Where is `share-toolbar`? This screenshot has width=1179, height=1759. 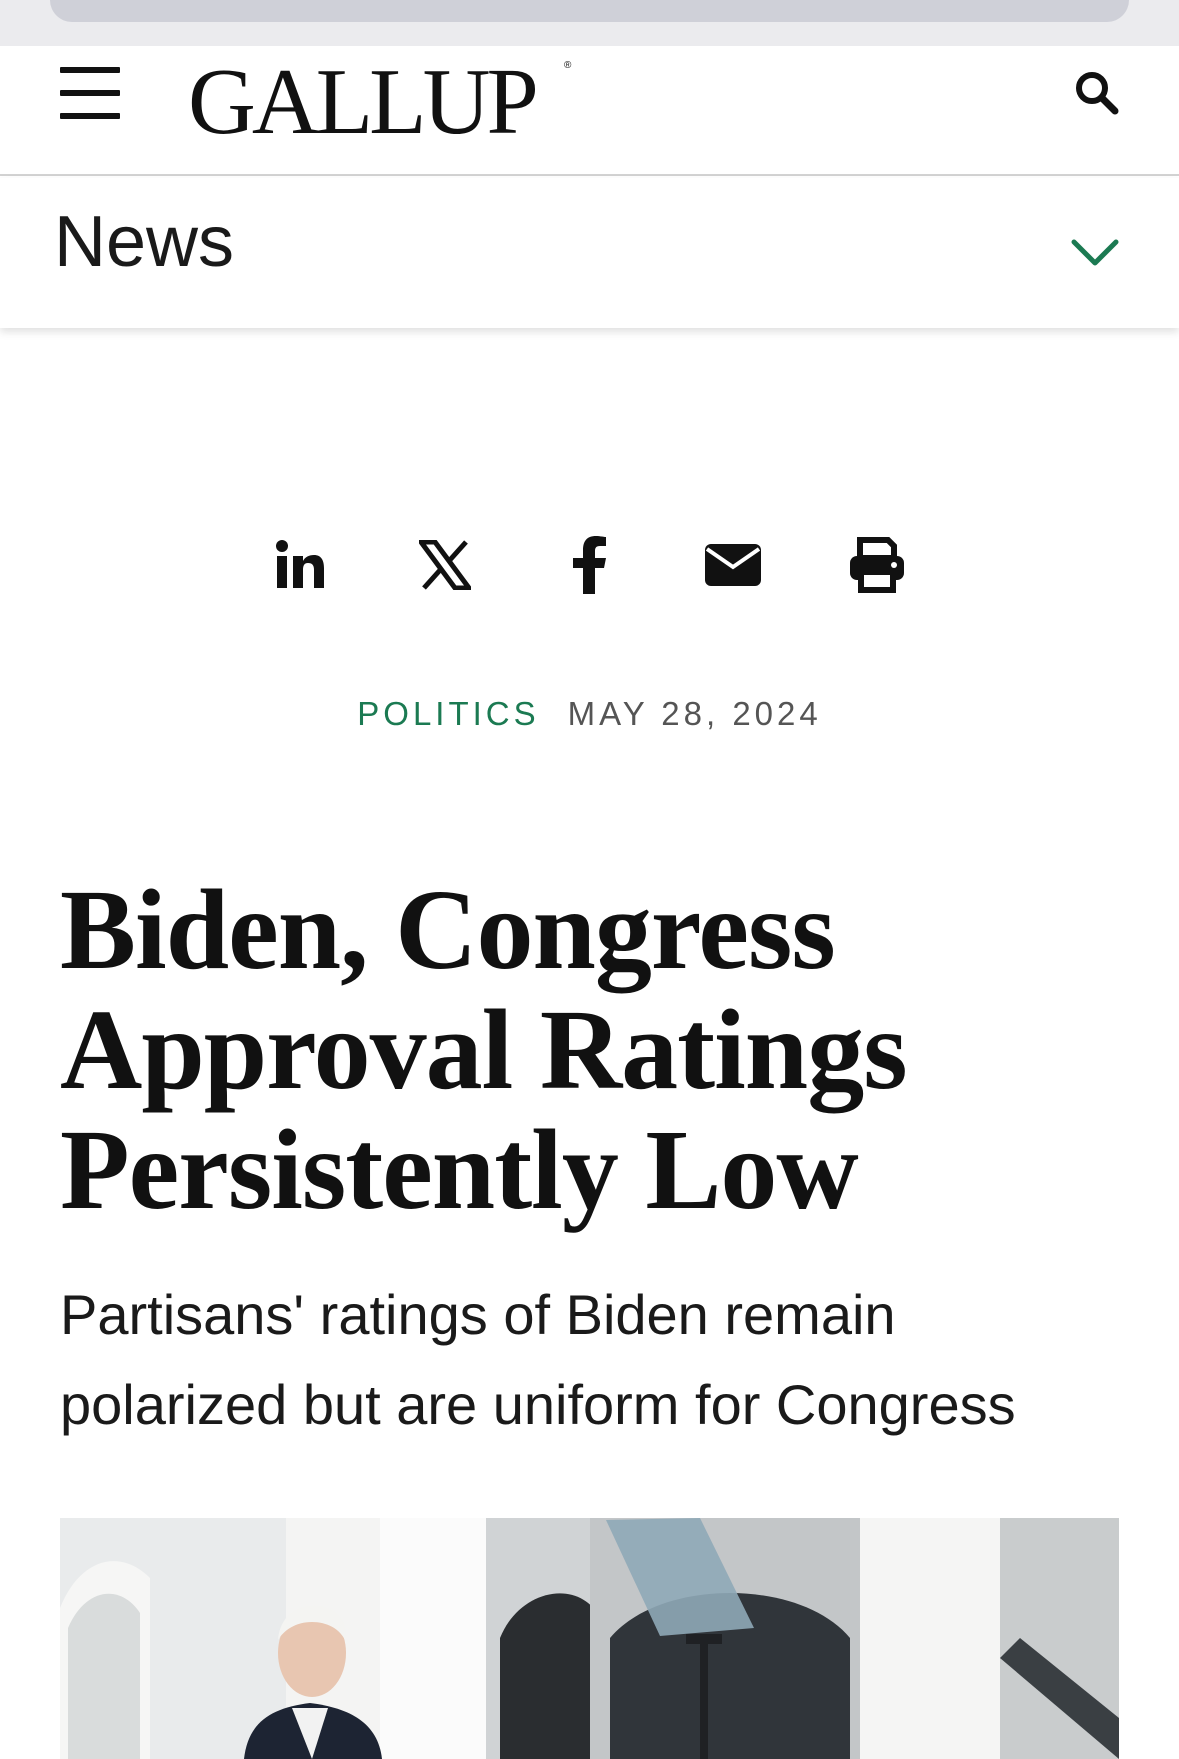
share-toolbar is located at coordinates (589, 565).